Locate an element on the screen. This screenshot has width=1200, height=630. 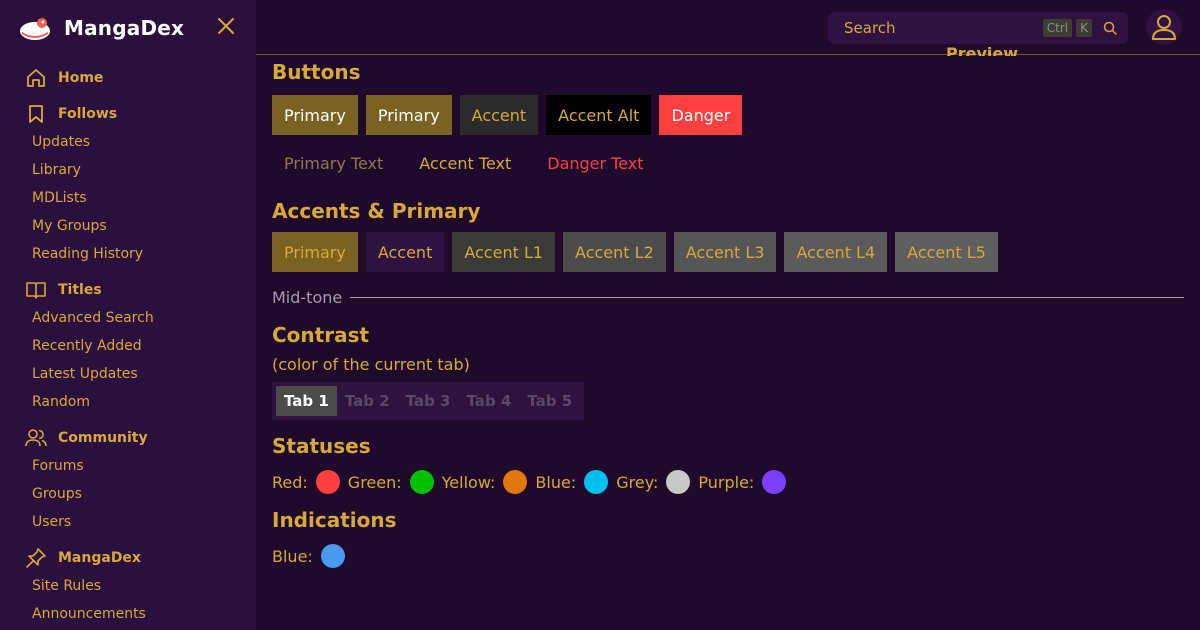
search-input: Search is located at coordinates (943, 28).